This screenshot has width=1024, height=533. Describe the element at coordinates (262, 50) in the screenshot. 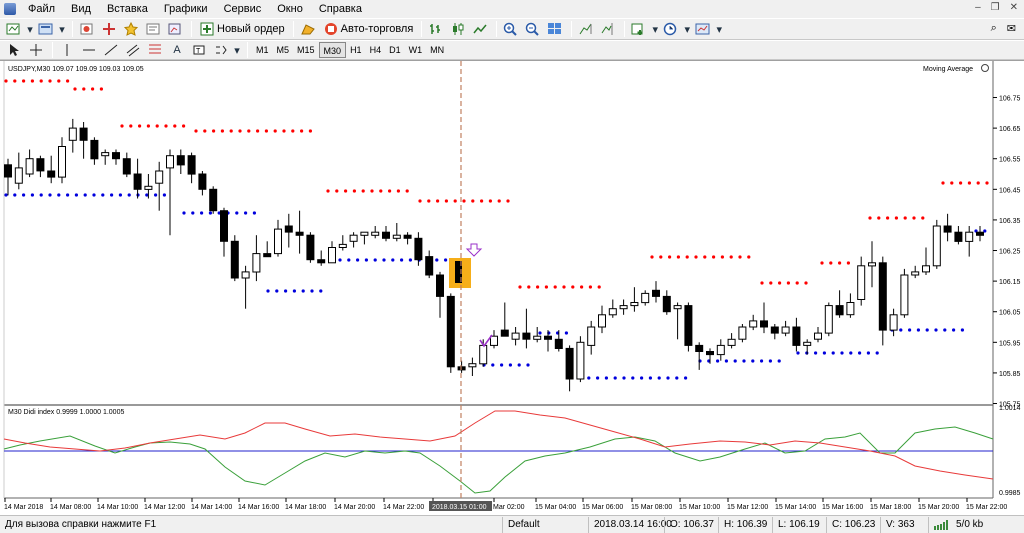

I see `timeframe-m1: M1` at that location.